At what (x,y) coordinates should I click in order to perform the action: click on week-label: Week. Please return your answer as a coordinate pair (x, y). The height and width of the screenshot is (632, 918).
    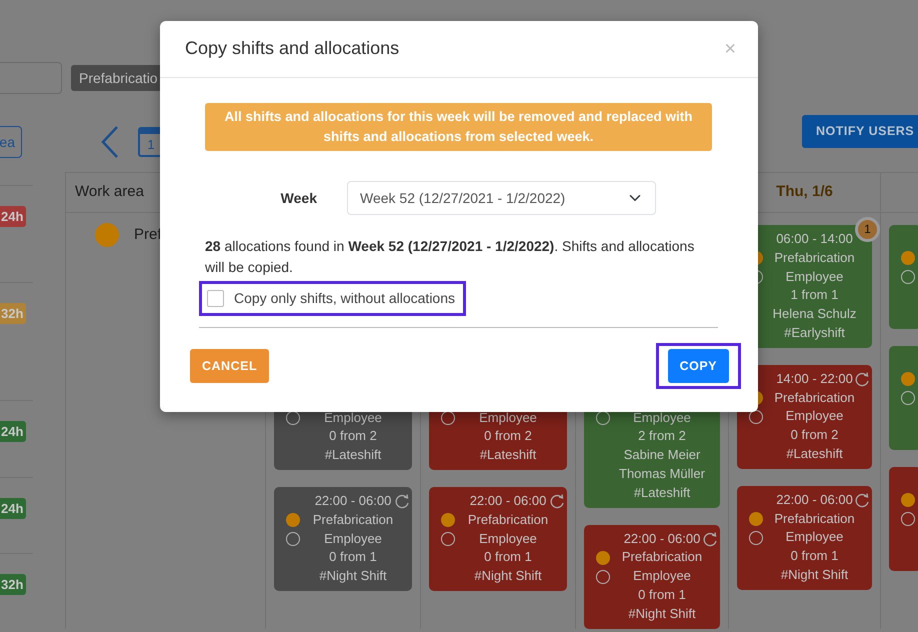
    Looking at the image, I should click on (298, 198).